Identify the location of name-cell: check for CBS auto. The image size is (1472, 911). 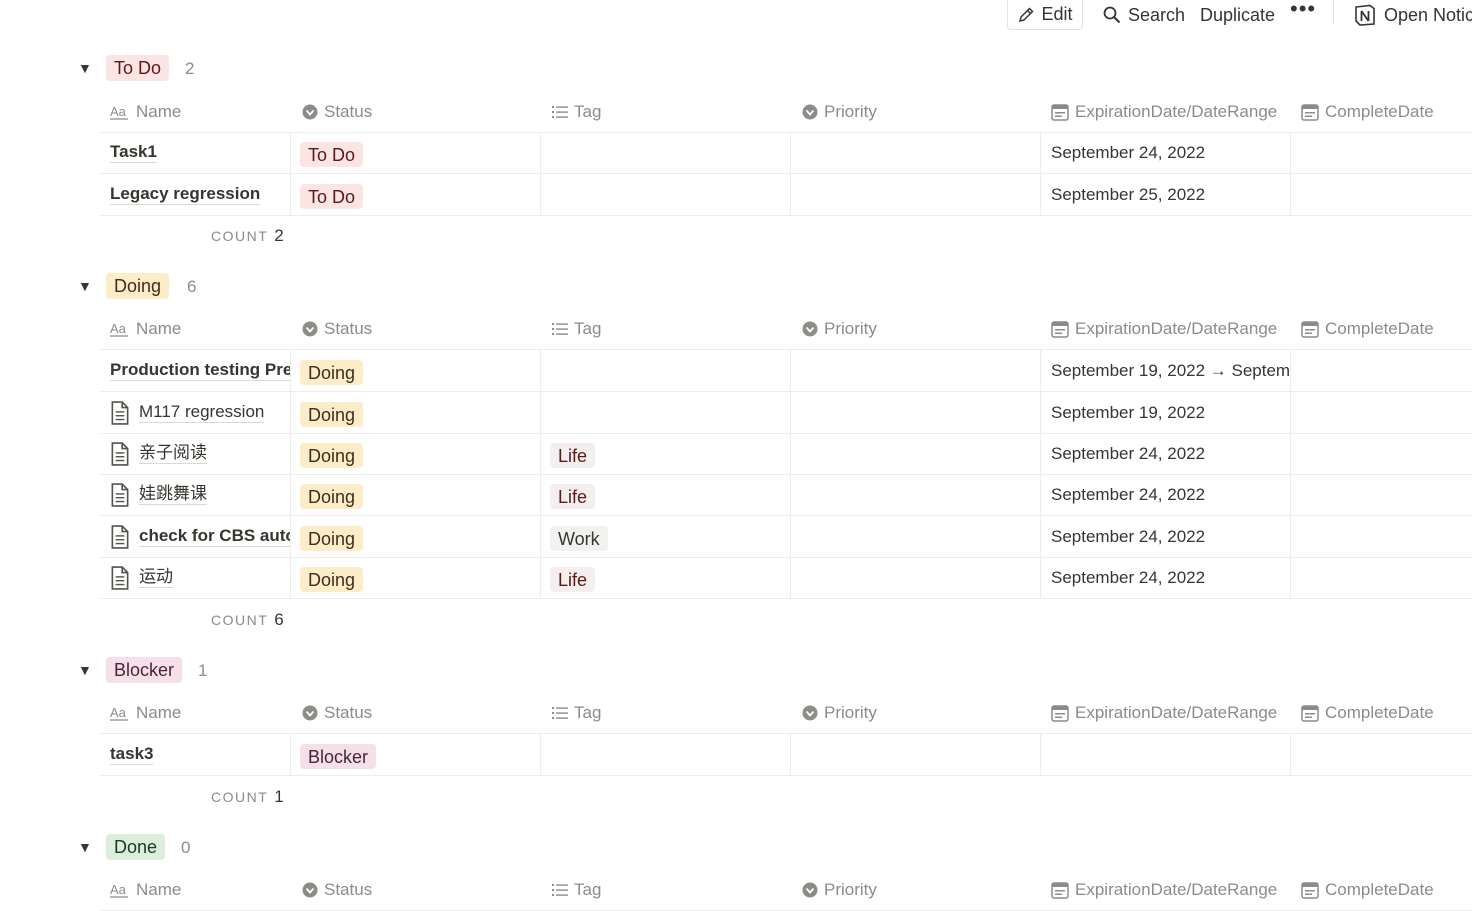
(195, 536).